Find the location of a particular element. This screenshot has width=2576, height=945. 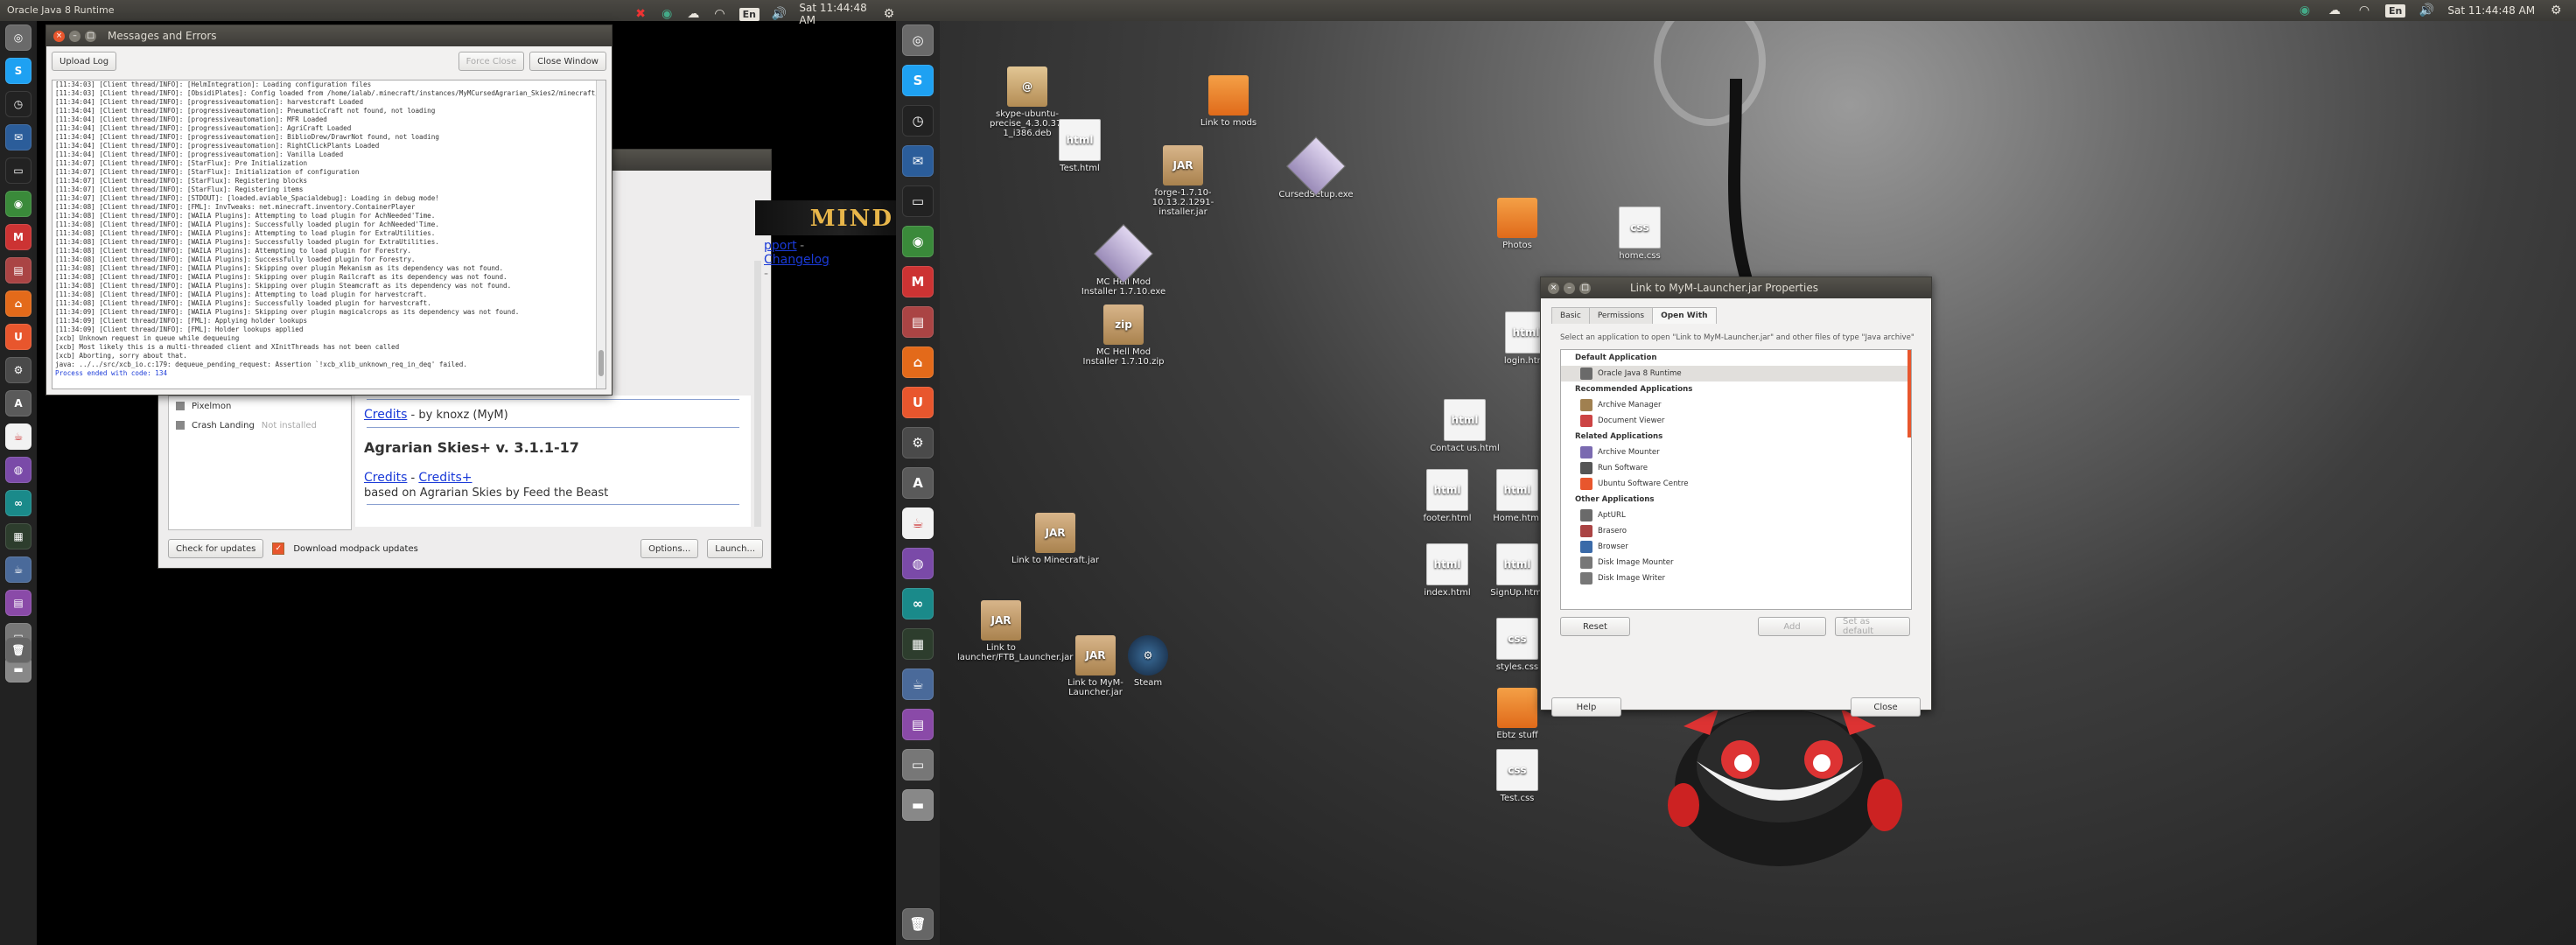

reset-button: Reset is located at coordinates (1595, 626).